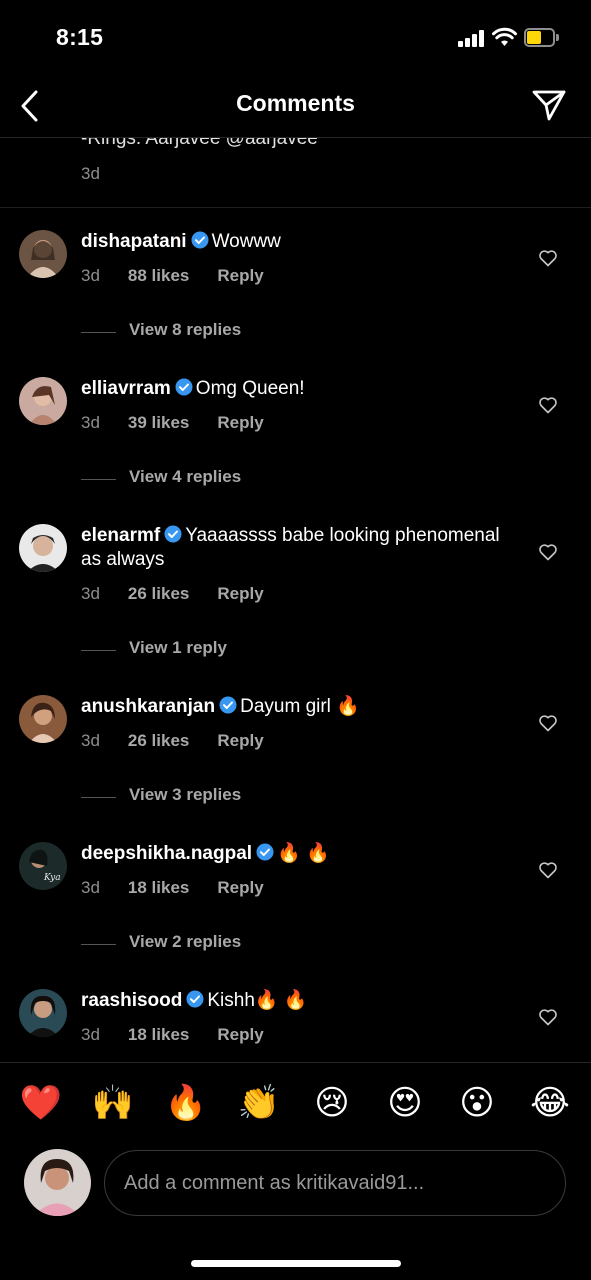 Image resolution: width=591 pixels, height=1280 pixels. I want to click on current-user-avatar, so click(57, 1182).